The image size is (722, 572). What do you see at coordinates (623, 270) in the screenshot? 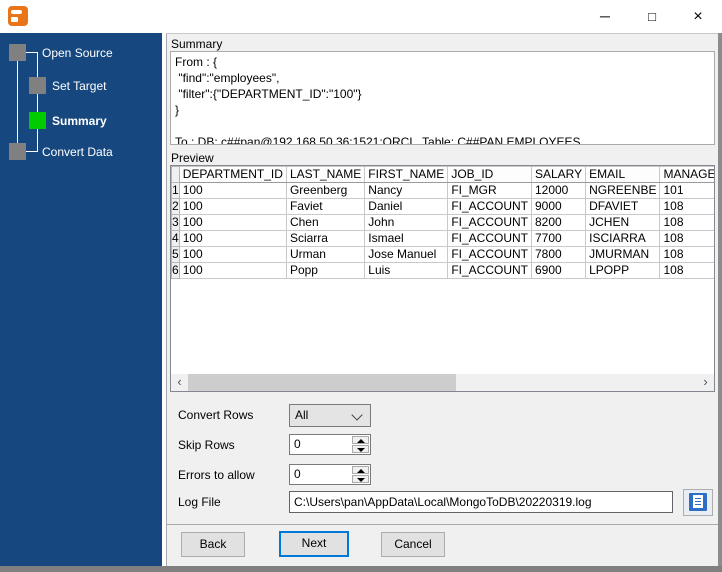
I see `table-cell: LPOPP` at bounding box center [623, 270].